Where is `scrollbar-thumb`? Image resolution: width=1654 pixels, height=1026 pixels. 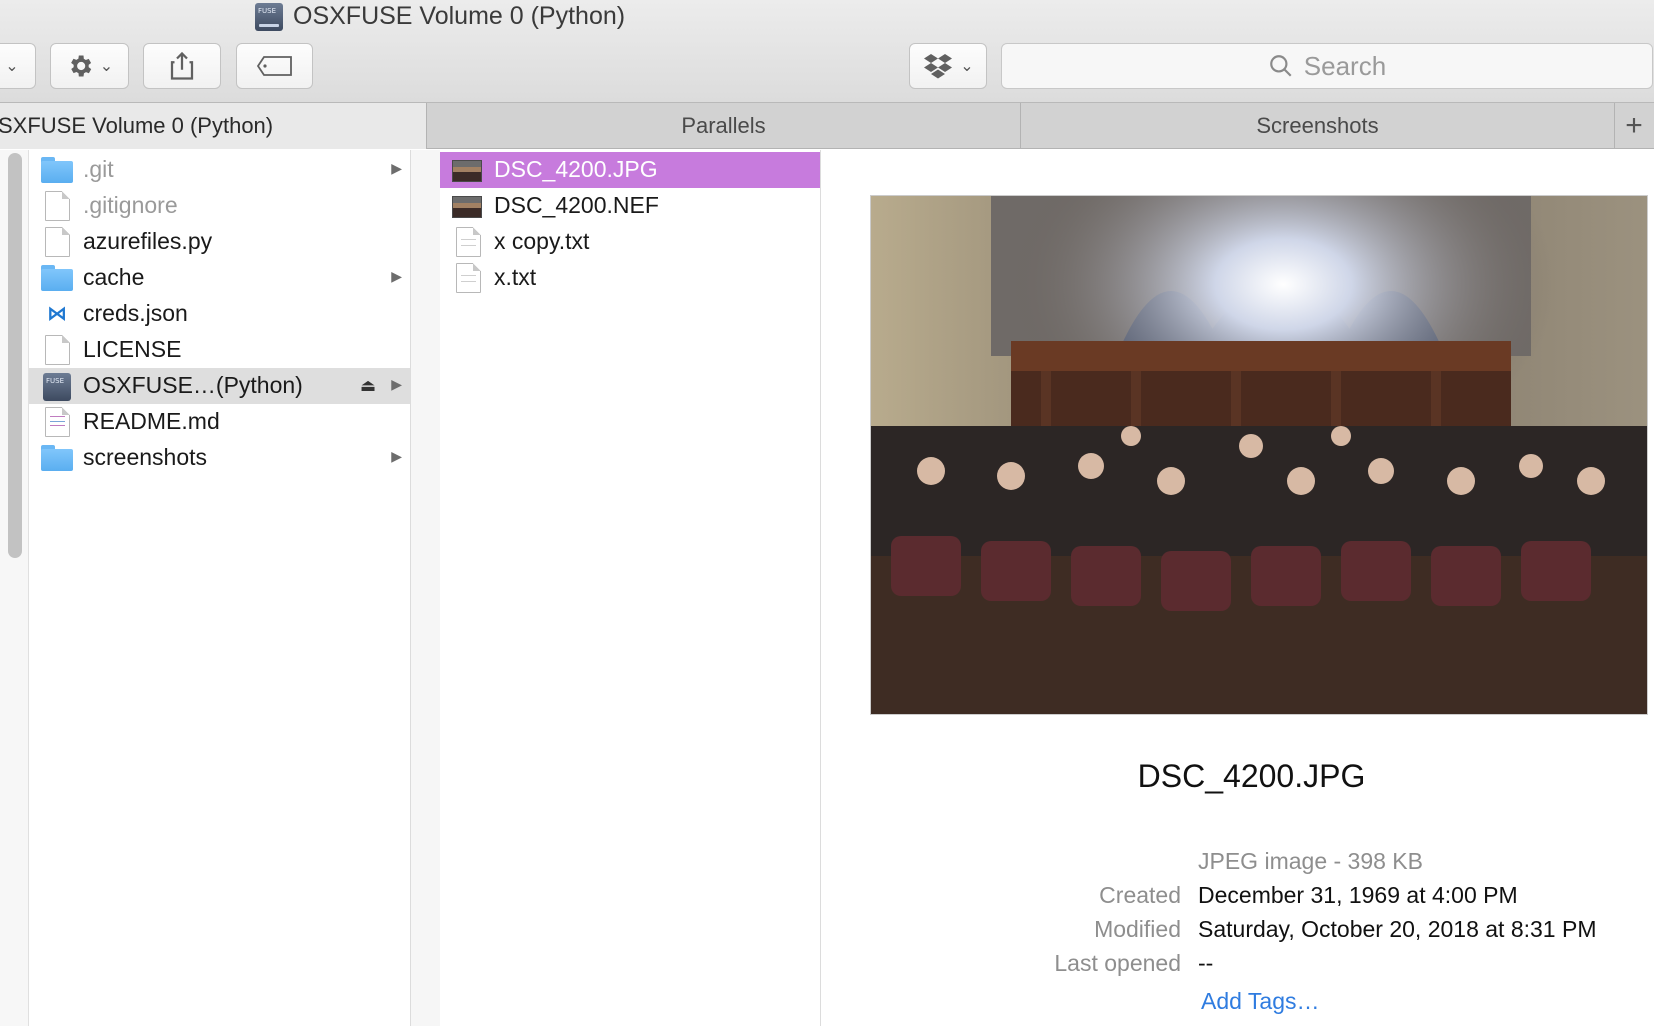
scrollbar-thumb is located at coordinates (15, 355).